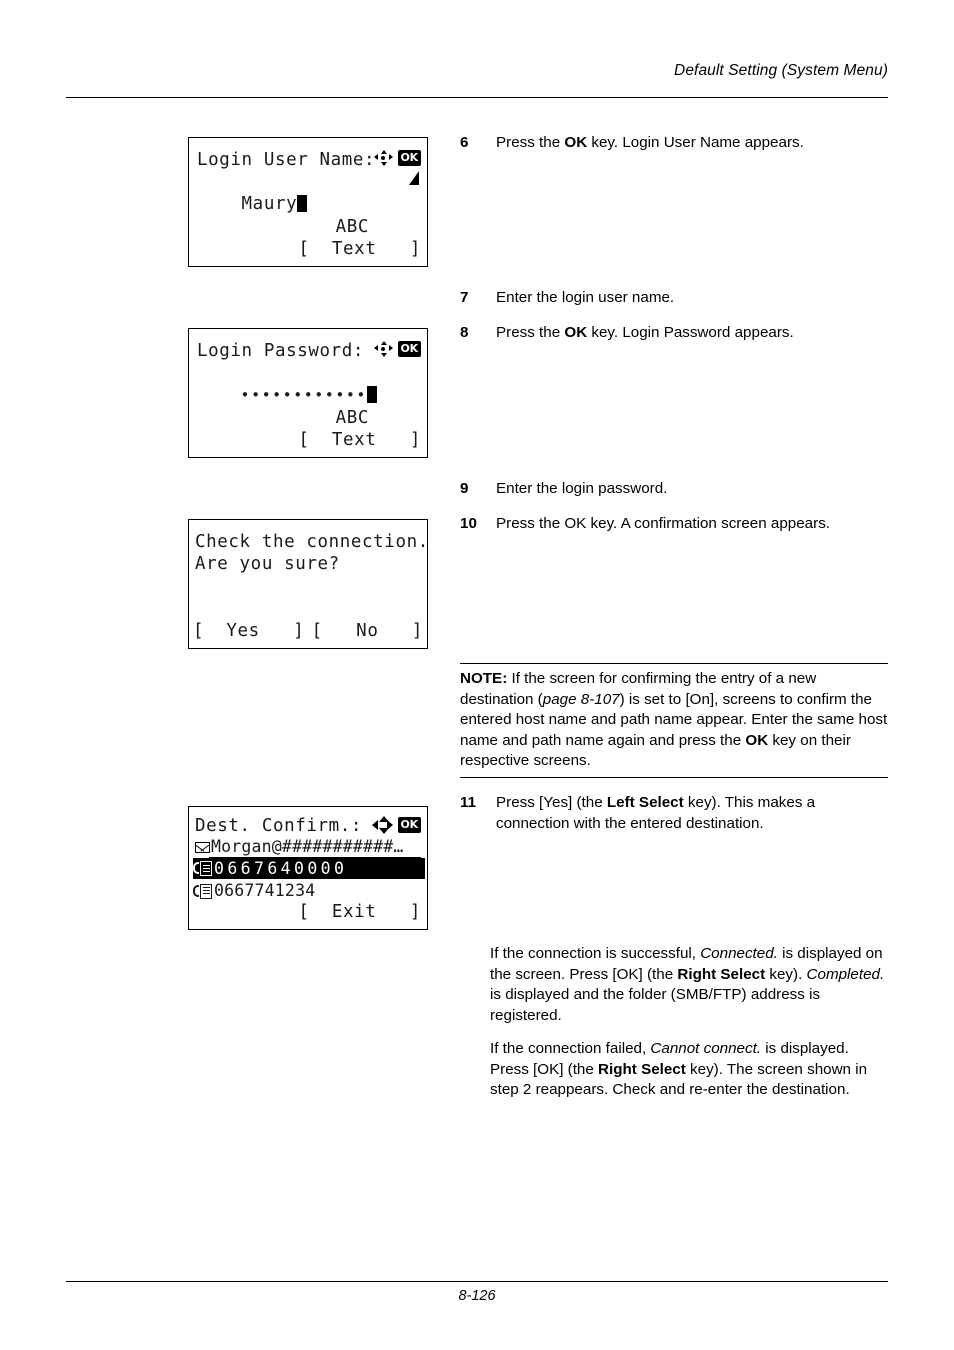 Image resolution: width=954 pixels, height=1350 pixels. What do you see at coordinates (286, 160) in the screenshot?
I see `lcd1-title: Login User Name:` at bounding box center [286, 160].